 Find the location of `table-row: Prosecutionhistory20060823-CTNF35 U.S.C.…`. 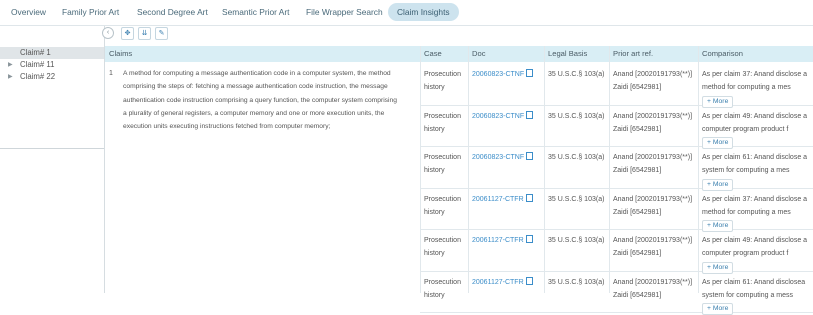

table-row: Prosecutionhistory20060823-CTNF35 U.S.C.… is located at coordinates (616, 167).